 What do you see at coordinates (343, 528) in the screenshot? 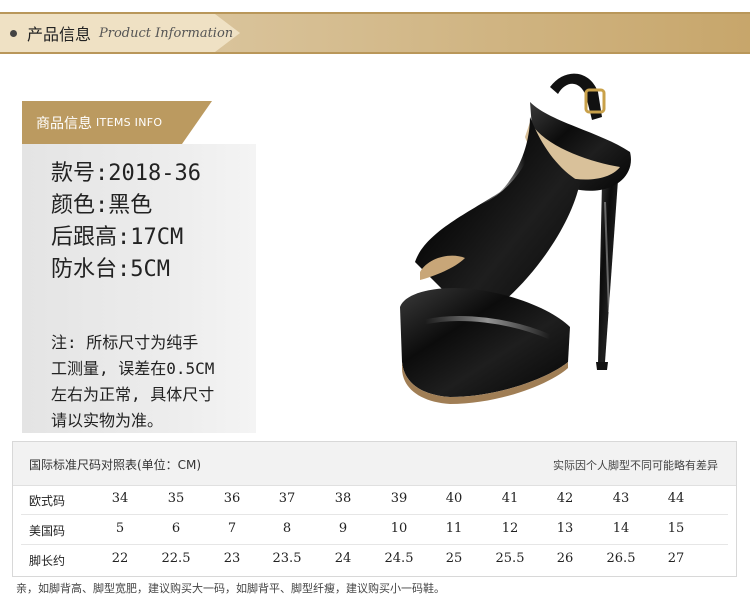
I see `size-cell: 9` at bounding box center [343, 528].